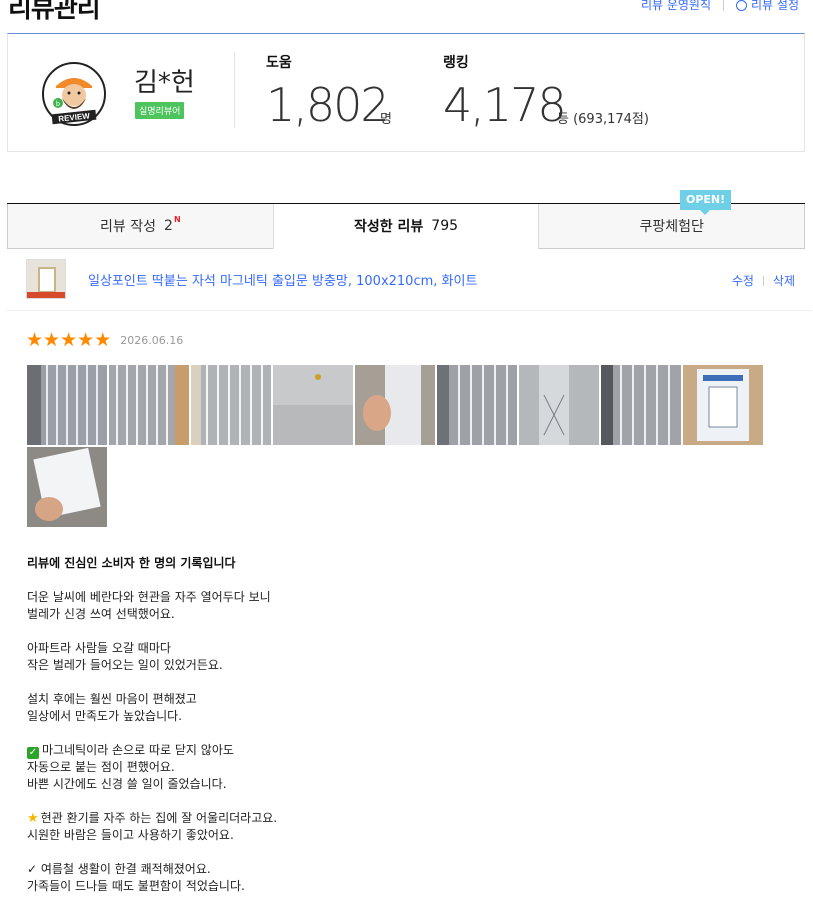 The height and width of the screenshot is (912, 813). Describe the element at coordinates (152, 657) in the screenshot. I see `review-paragraph: 아파트라 사람들 오갈 때마다 작은 벌레가 들어오는 일이 있었거든요.` at that location.